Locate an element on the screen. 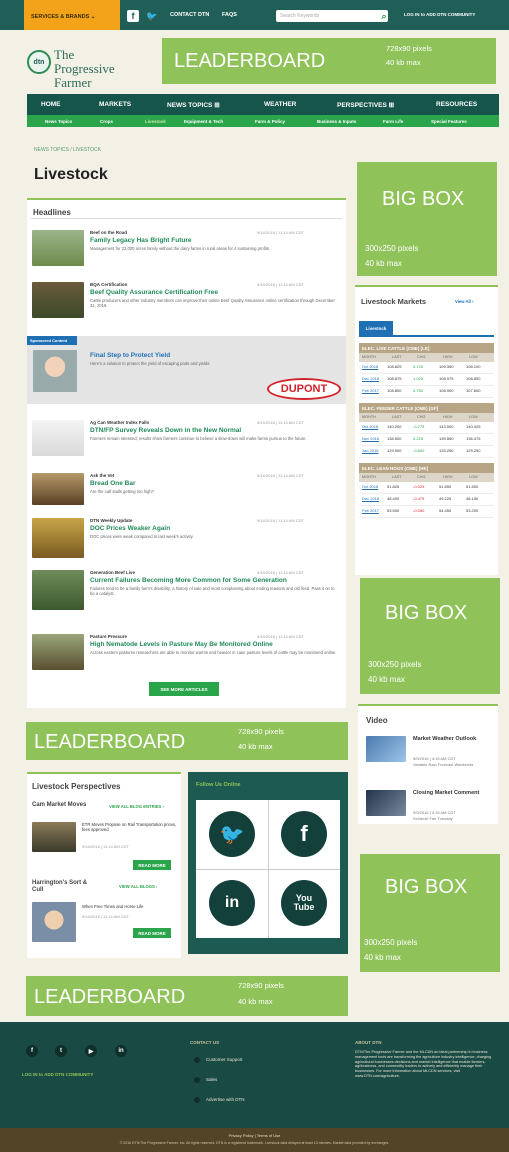 The width and height of the screenshot is (509, 1152). blog-view-all-link: VIEW ALL BLOG ENTRIES › is located at coordinates (136, 806).